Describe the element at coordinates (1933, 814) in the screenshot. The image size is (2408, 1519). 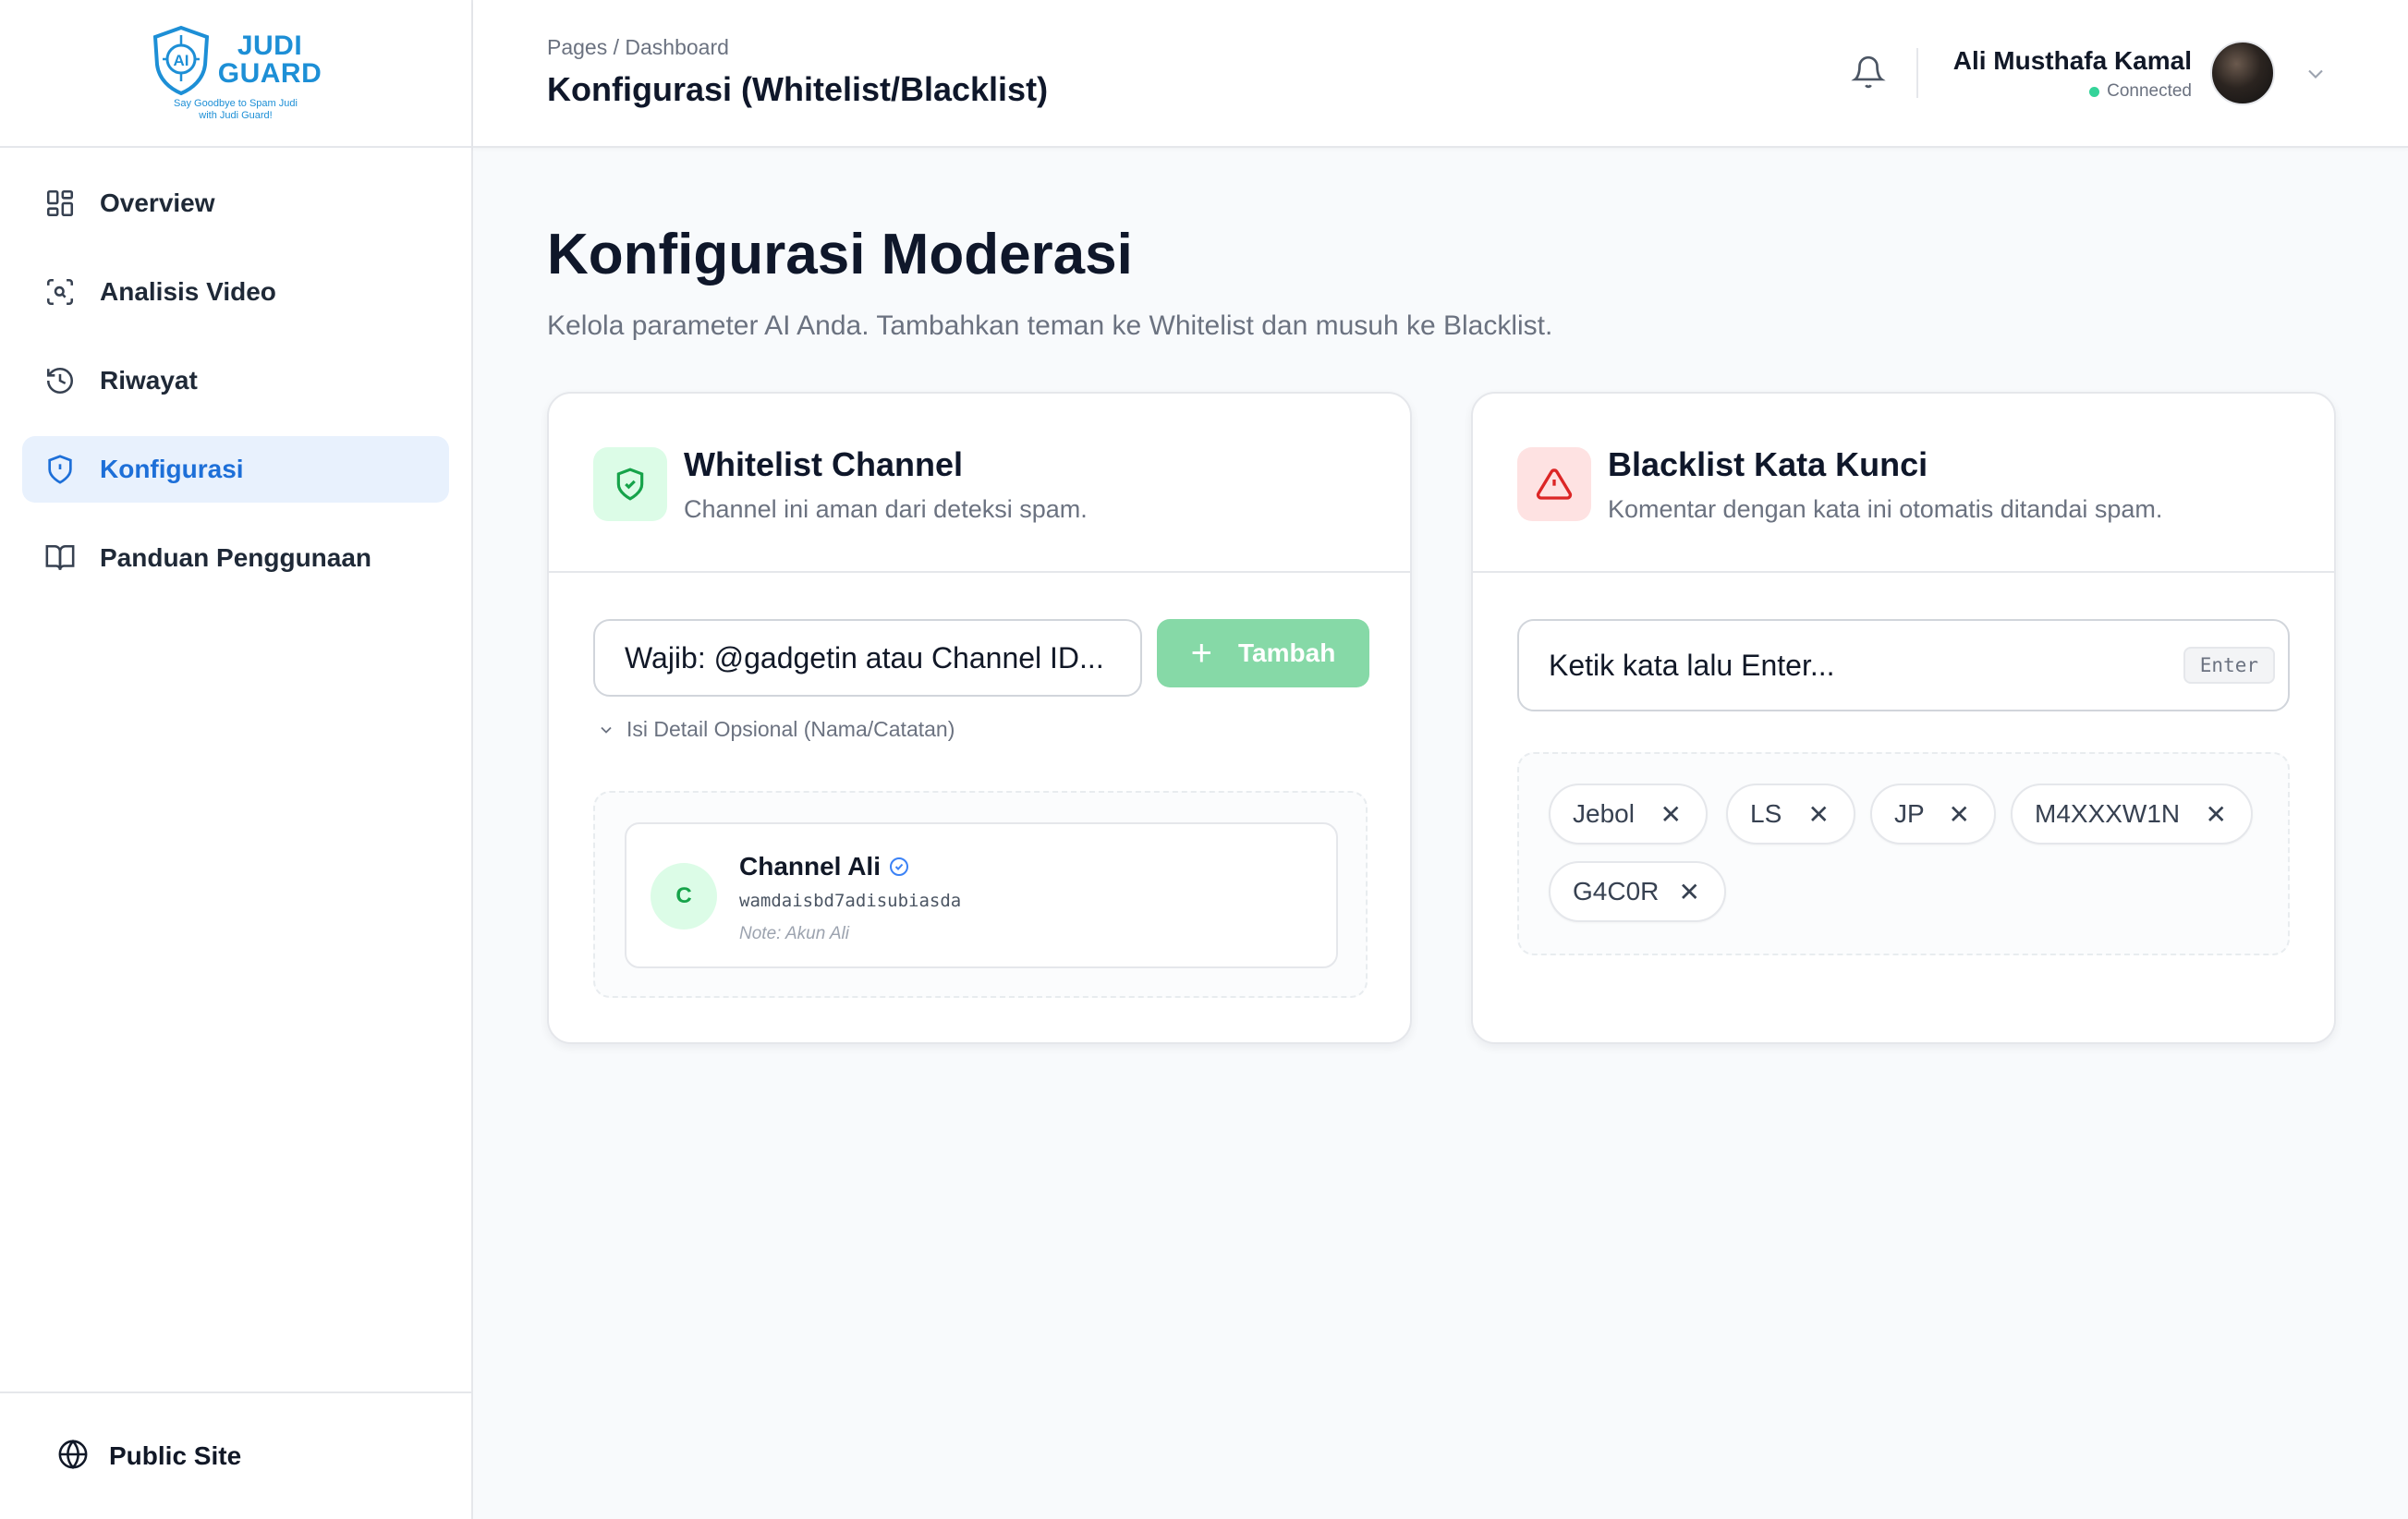
I see `keyword-tag: JP ✕` at that location.